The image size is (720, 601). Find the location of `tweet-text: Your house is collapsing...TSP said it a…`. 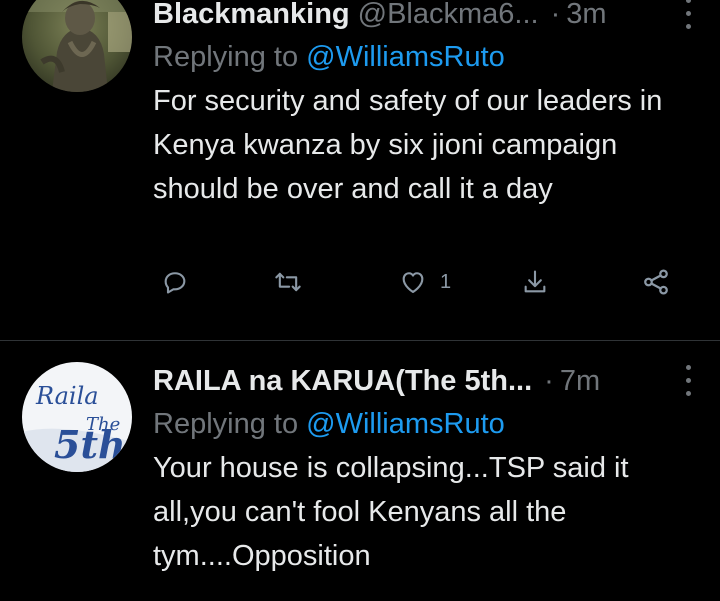

tweet-text: Your house is collapsing...TSP said it a… is located at coordinates (391, 512).